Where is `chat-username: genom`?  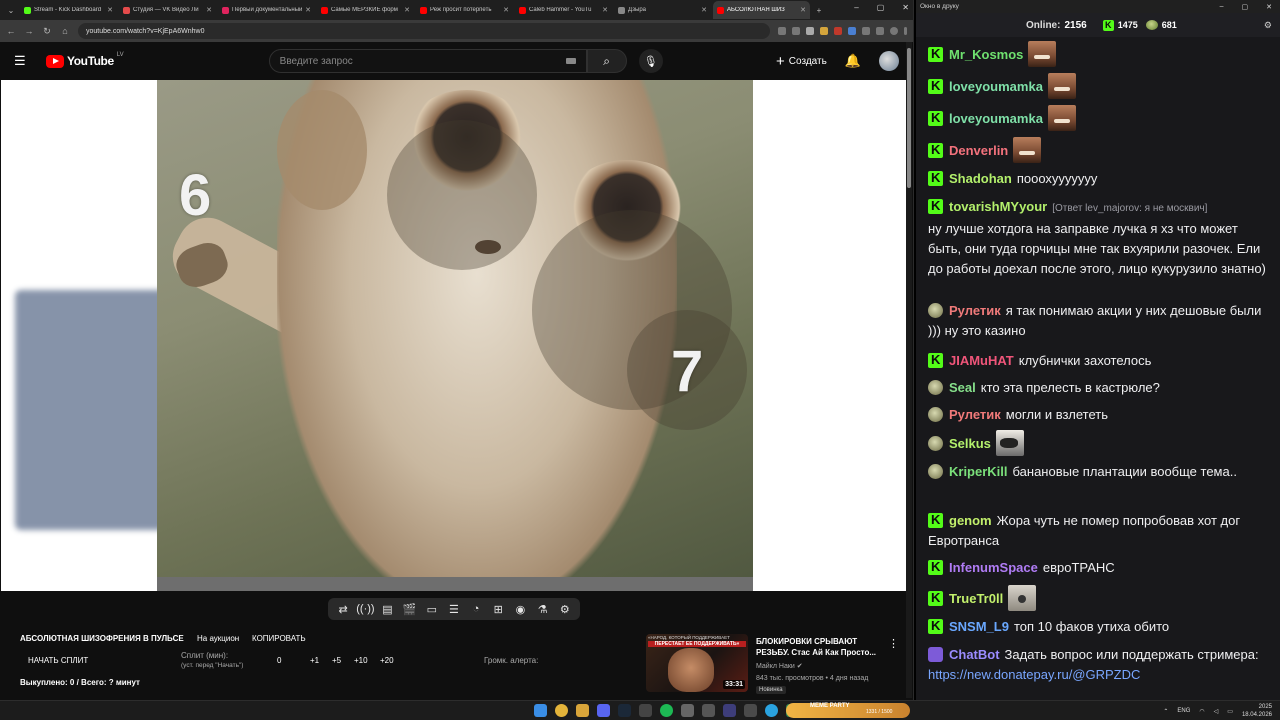 chat-username: genom is located at coordinates (970, 520).